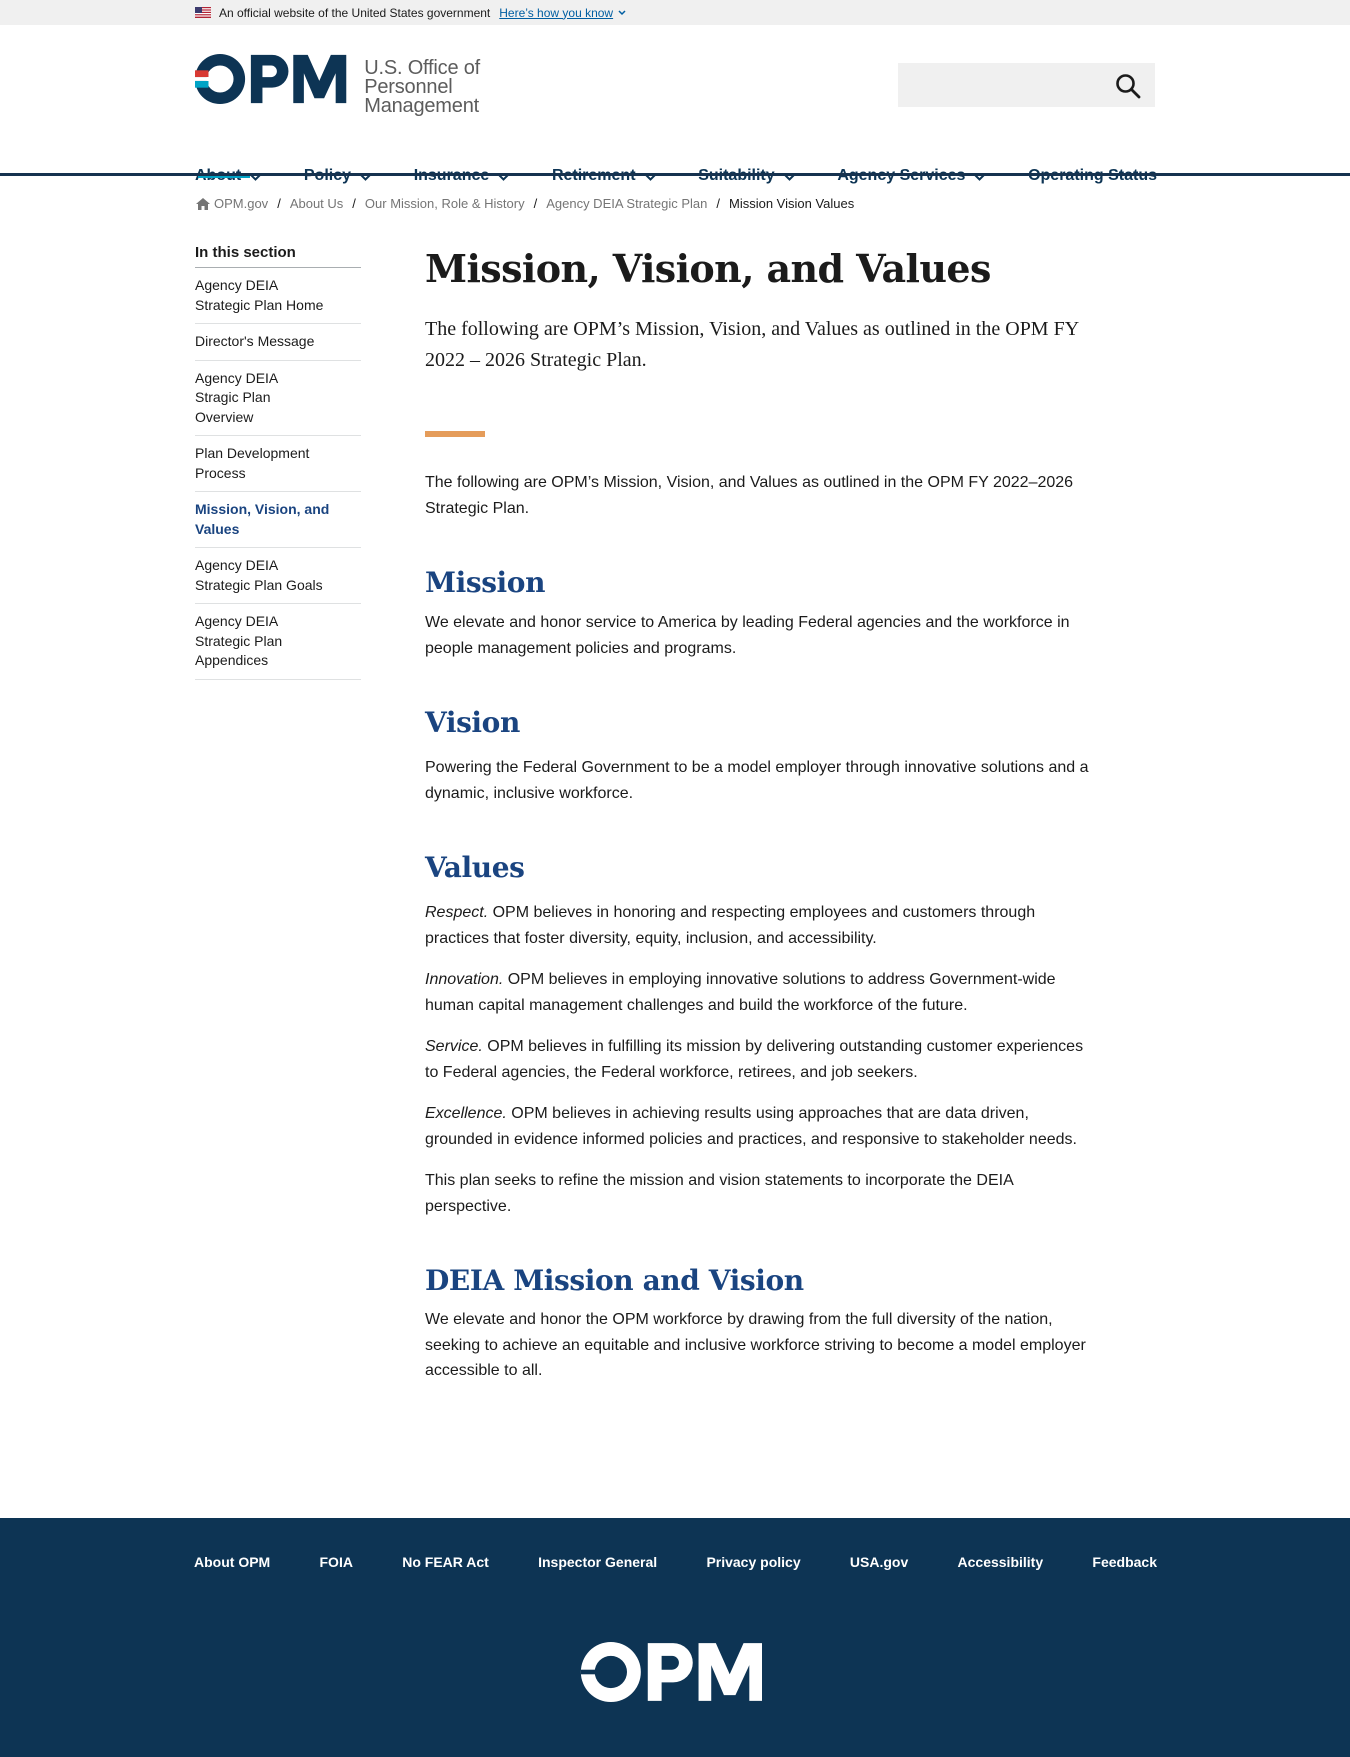  Describe the element at coordinates (472, 722) in the screenshot. I see `vision-heading: Vision` at that location.